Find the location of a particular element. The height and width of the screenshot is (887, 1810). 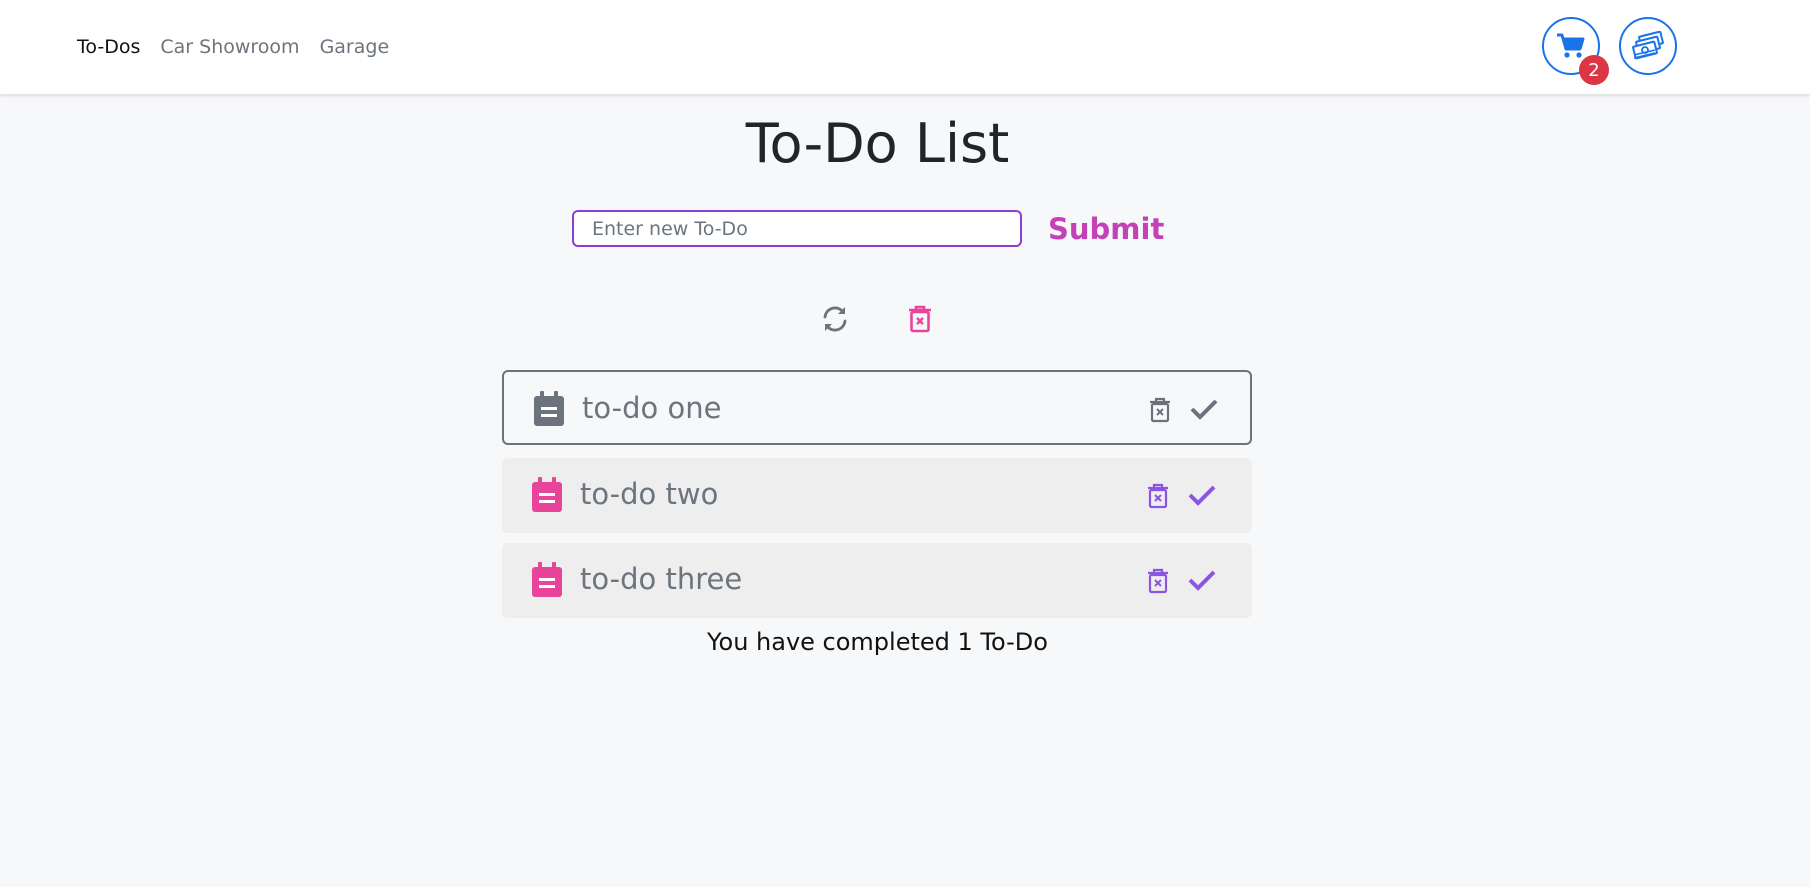

clear-all-button is located at coordinates (920, 319).